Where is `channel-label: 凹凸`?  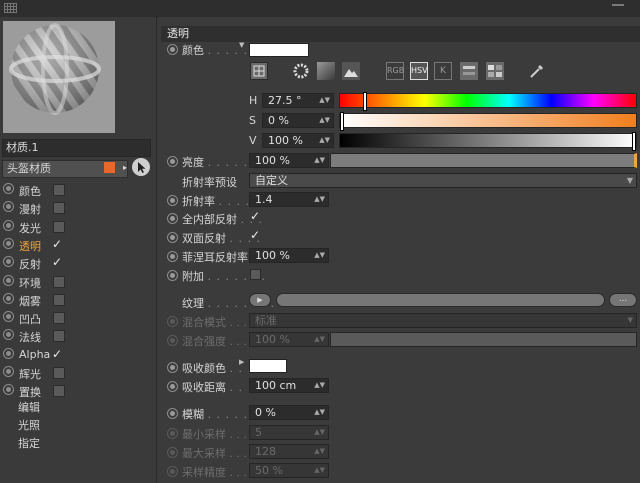 channel-label: 凹凸 is located at coordinates (30, 320).